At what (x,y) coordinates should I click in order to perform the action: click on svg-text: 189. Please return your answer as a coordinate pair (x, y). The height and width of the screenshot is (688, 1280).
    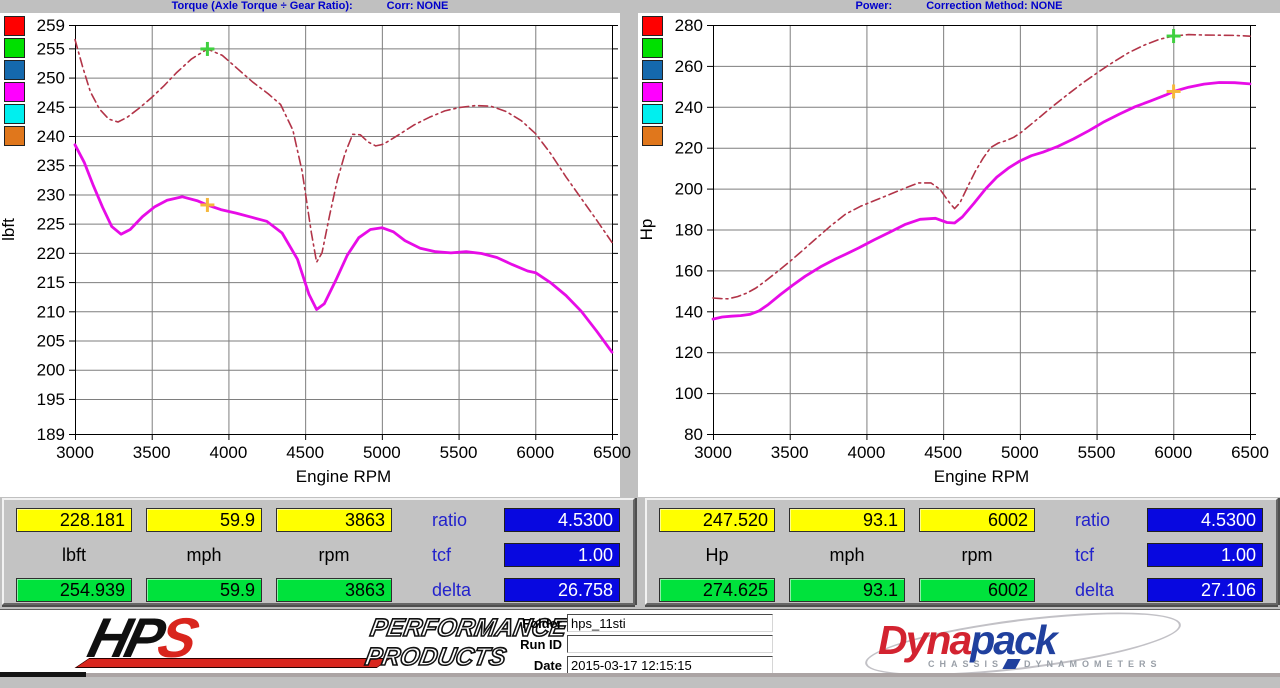
    Looking at the image, I should click on (51, 434).